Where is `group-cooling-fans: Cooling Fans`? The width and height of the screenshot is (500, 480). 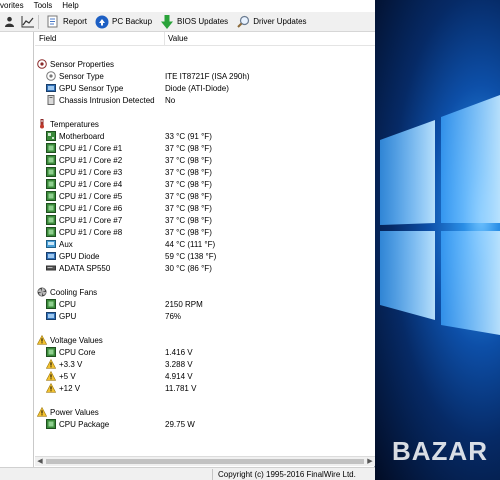 group-cooling-fans: Cooling Fans is located at coordinates (205, 292).